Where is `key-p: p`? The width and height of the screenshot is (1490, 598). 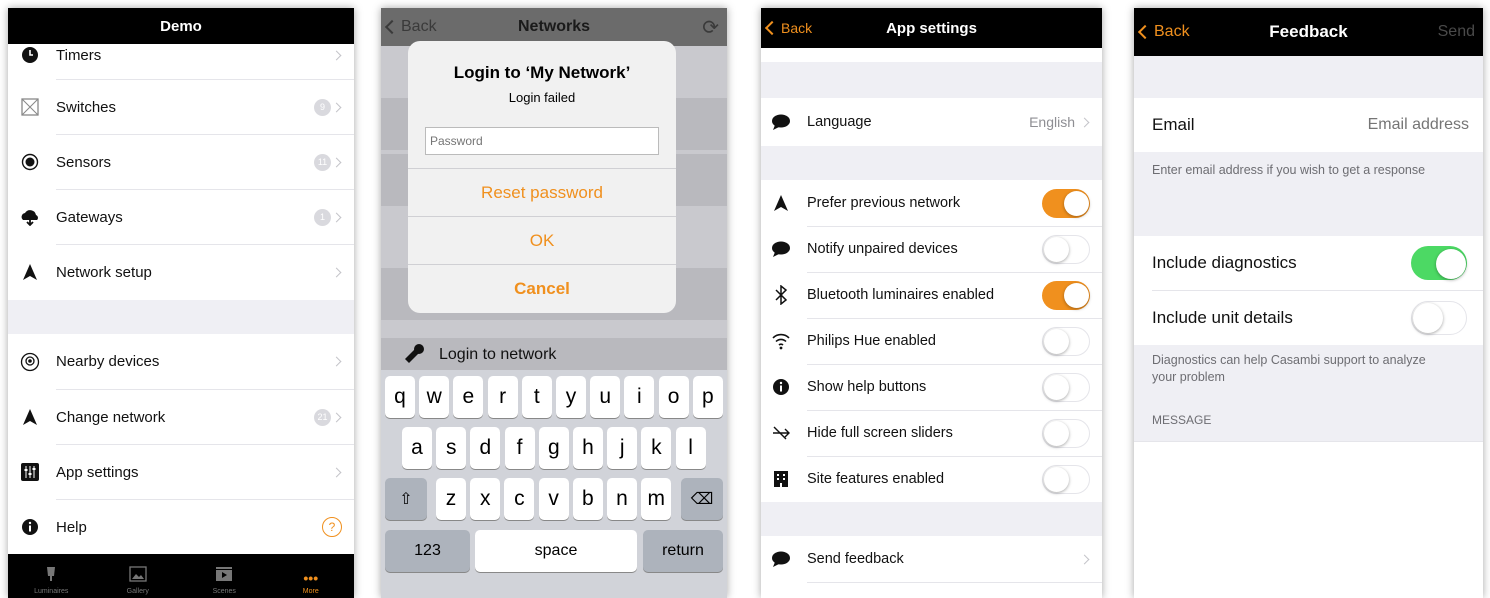 key-p: p is located at coordinates (707, 397).